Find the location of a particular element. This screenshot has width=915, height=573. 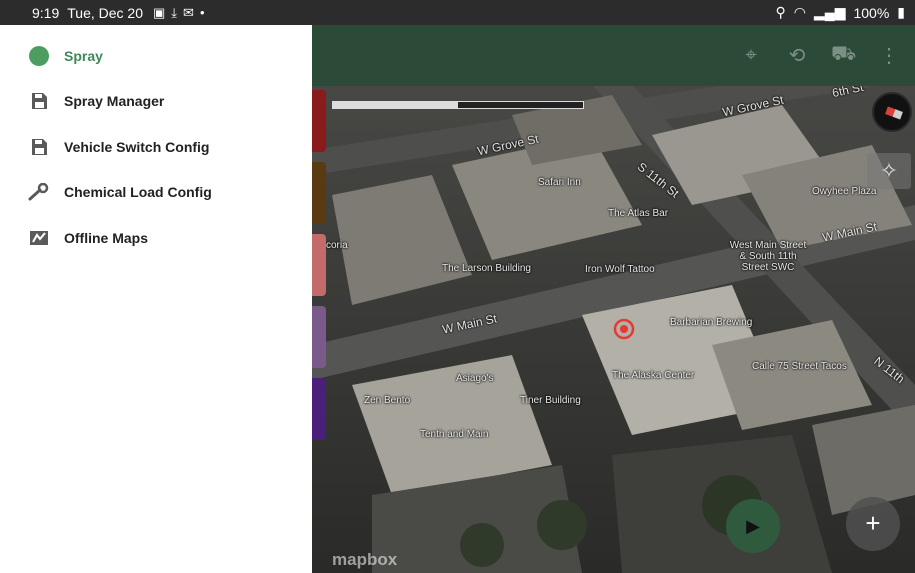

mapbox-logo: mapbox is located at coordinates (364, 560).